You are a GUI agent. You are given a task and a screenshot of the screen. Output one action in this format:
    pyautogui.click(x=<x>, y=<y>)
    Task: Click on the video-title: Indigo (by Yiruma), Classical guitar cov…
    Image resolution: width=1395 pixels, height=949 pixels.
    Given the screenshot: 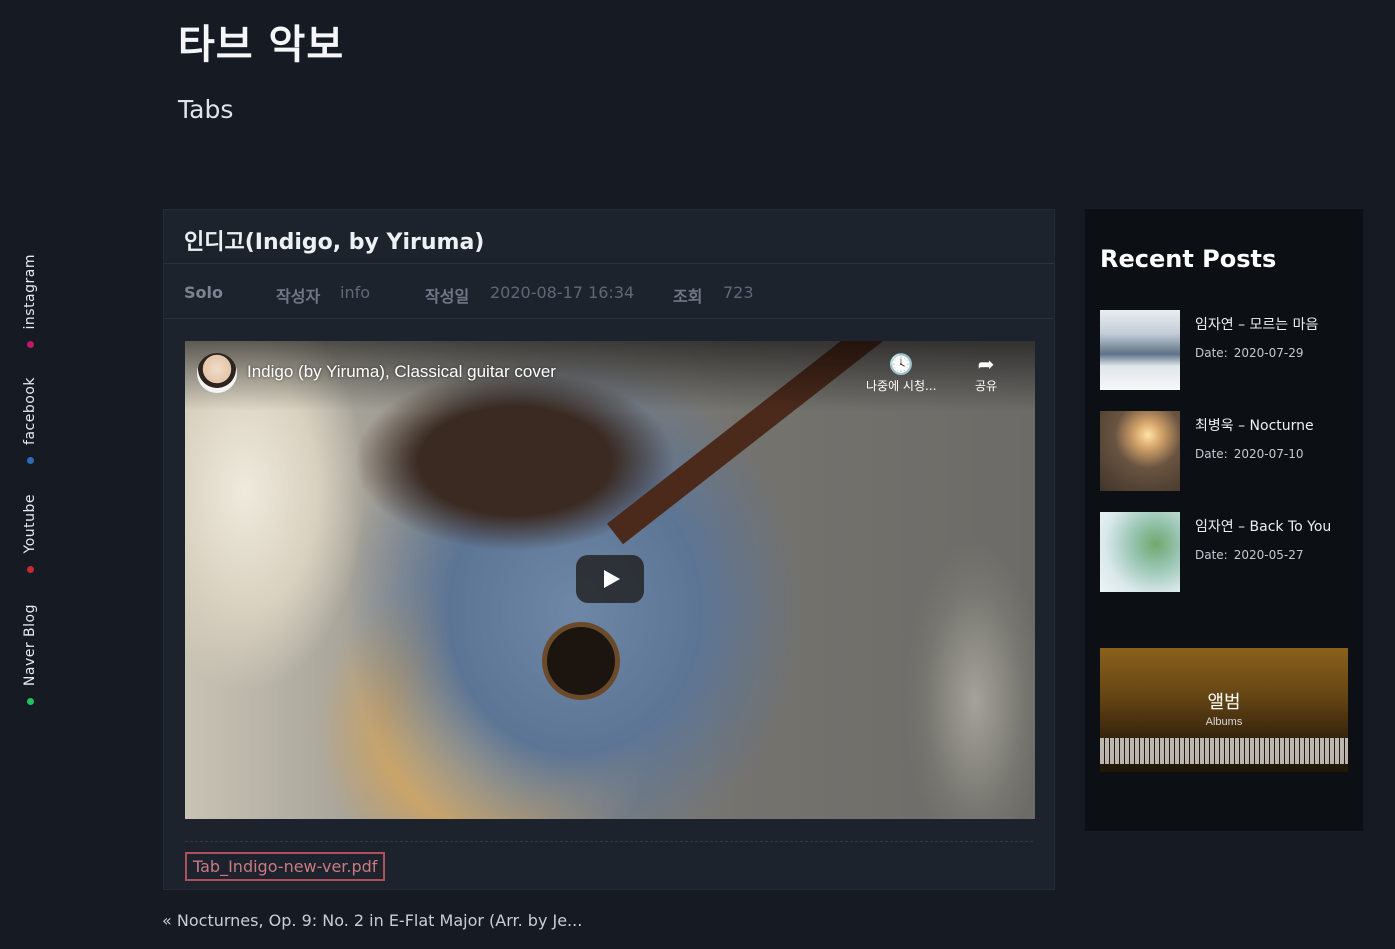 What is the action you would take?
    pyautogui.click(x=401, y=372)
    